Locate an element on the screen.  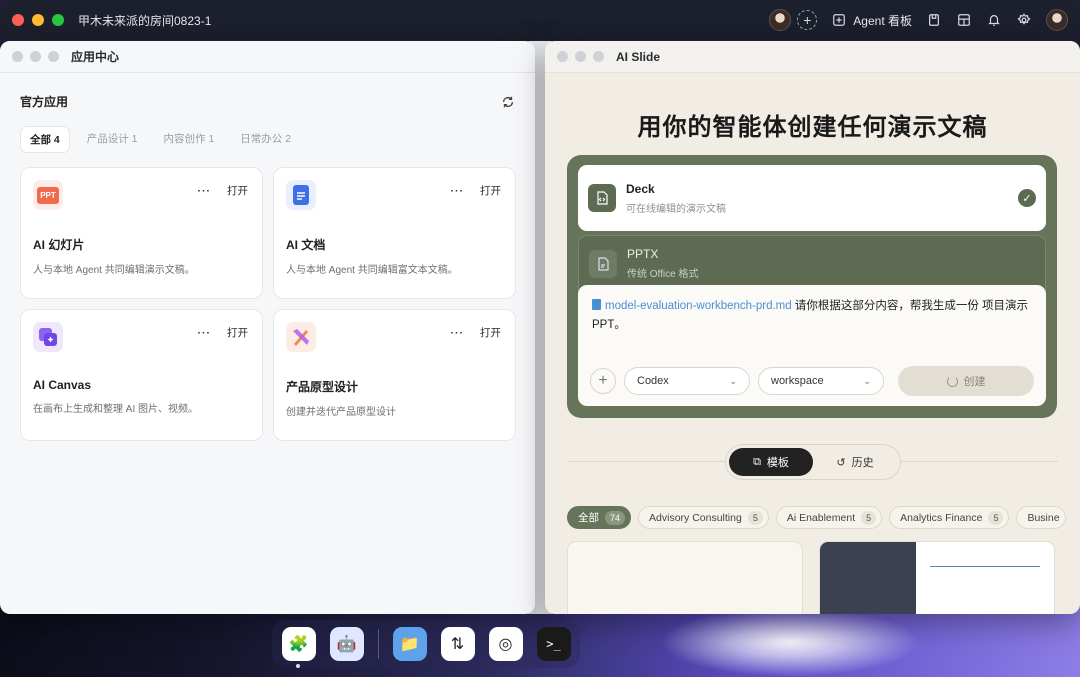
view-switch: ⧉ 模板 ↺ 历史 is located at coordinates (813, 462).